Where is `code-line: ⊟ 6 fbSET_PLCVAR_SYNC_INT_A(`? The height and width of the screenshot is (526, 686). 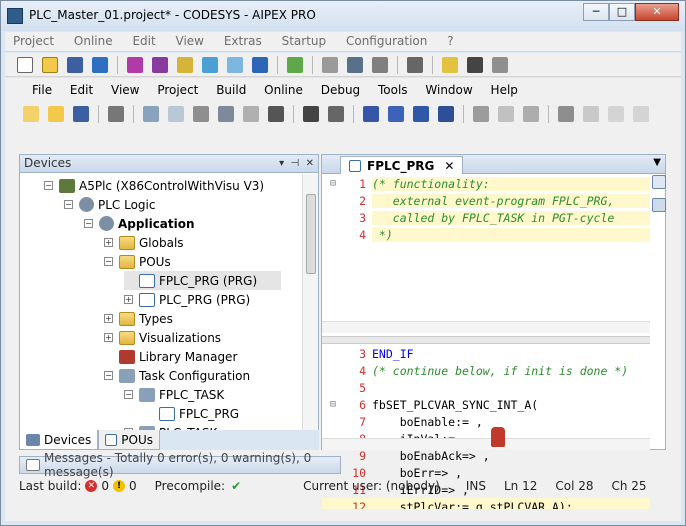
code-line: ⊟ 6 fbSET_PLCVAR_SYNC_INT_A( is located at coordinates (486, 404).